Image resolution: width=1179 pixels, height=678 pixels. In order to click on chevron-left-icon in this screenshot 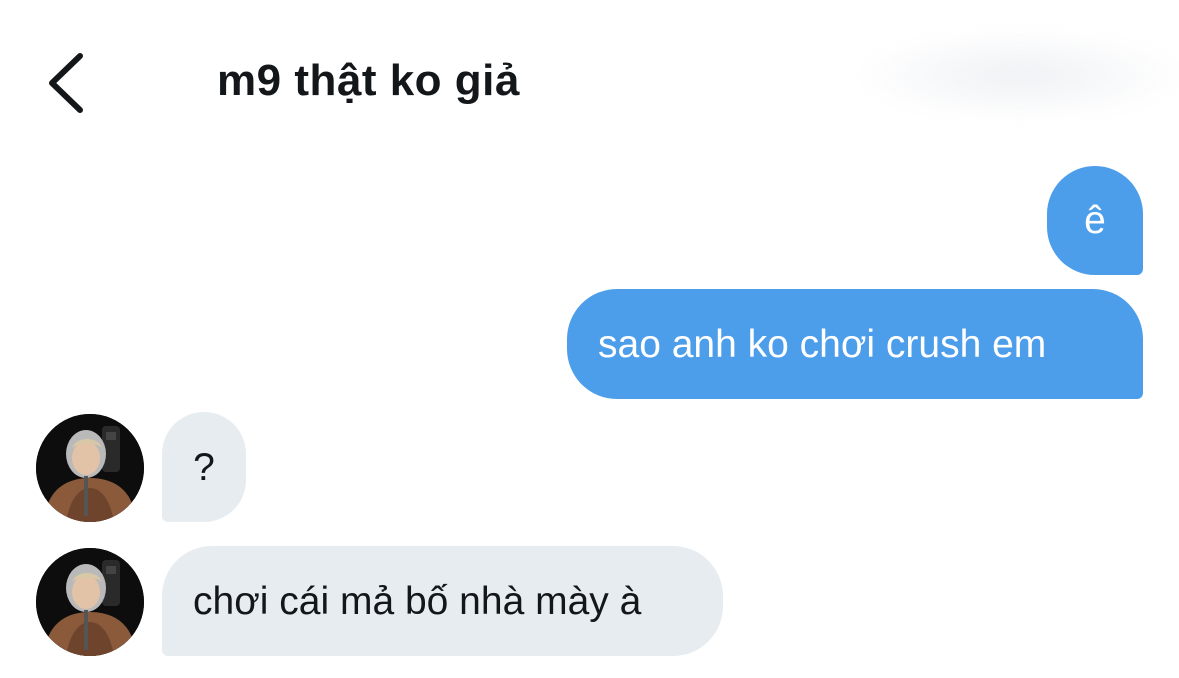, I will do `click(66, 83)`.